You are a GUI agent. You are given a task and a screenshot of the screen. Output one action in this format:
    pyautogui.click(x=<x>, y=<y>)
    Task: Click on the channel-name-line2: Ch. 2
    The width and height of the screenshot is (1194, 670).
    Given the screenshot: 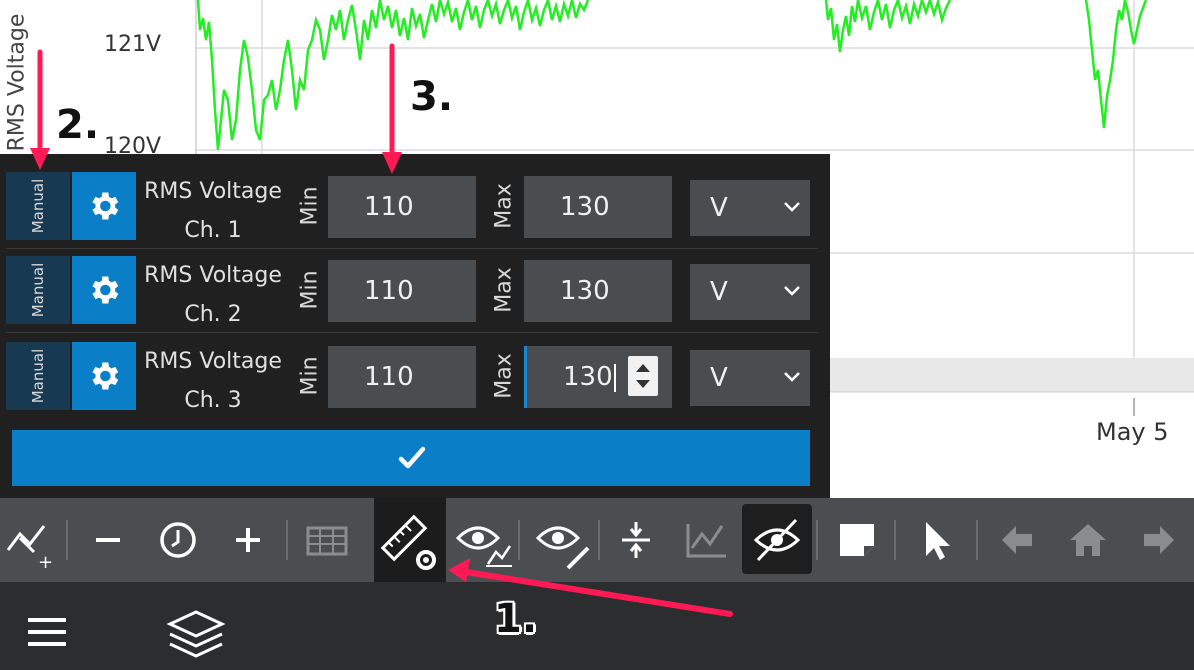 What is the action you would take?
    pyautogui.click(x=213, y=314)
    